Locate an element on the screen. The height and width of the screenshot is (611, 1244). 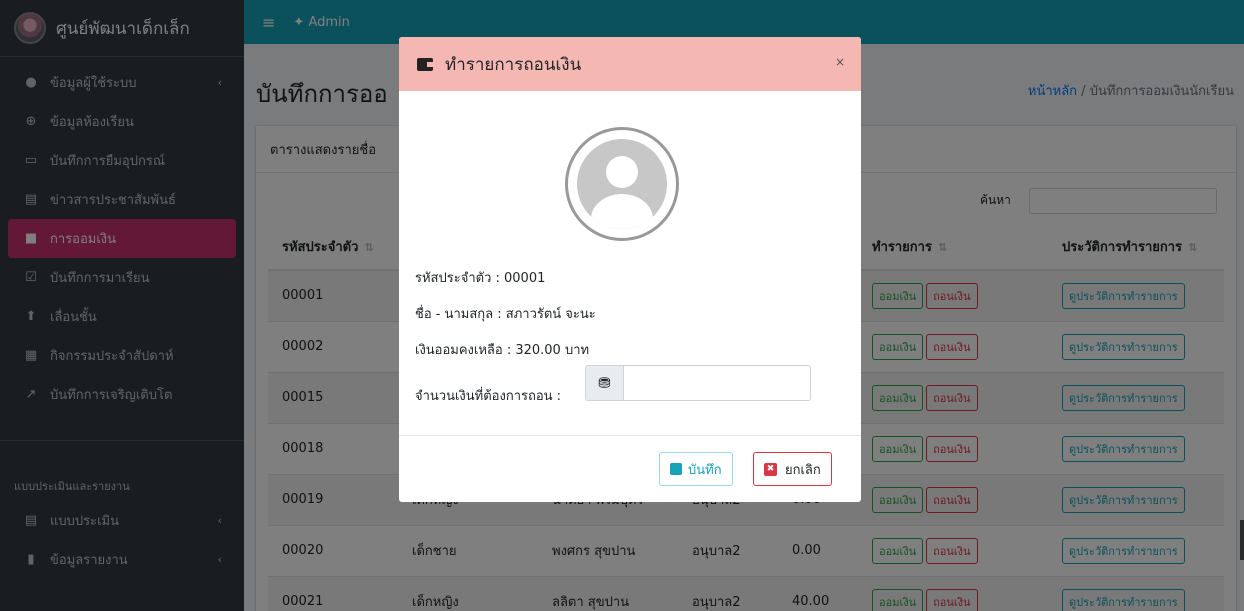
avatar is located at coordinates (622, 184).